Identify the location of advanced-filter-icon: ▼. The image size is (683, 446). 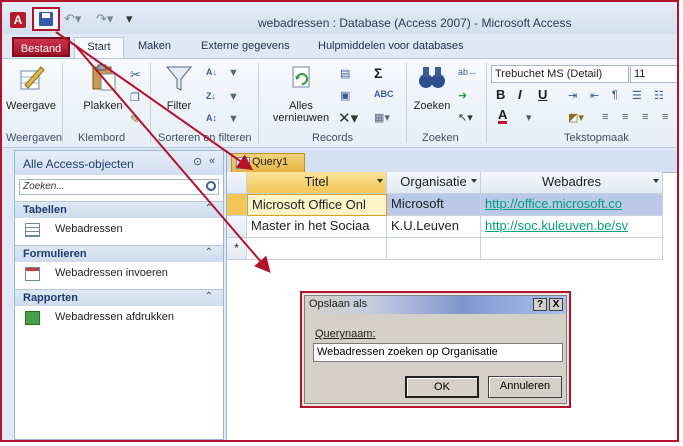
(236, 98).